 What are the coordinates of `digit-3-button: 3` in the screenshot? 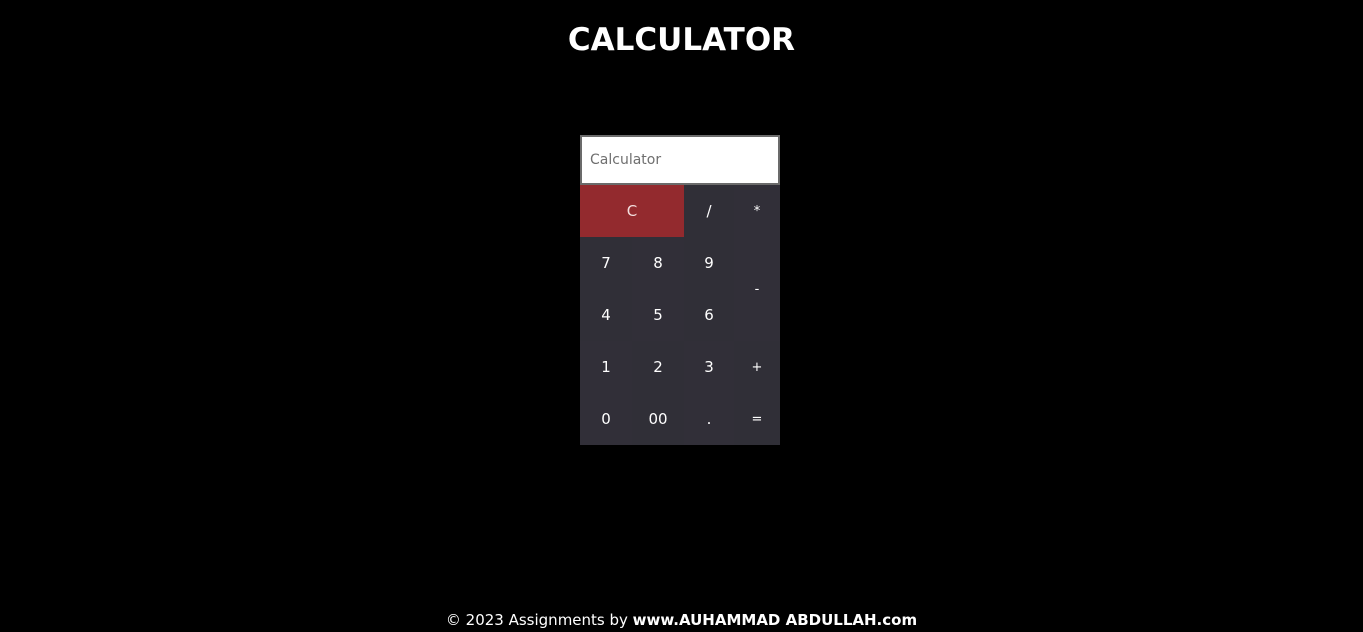 It's located at (709, 367).